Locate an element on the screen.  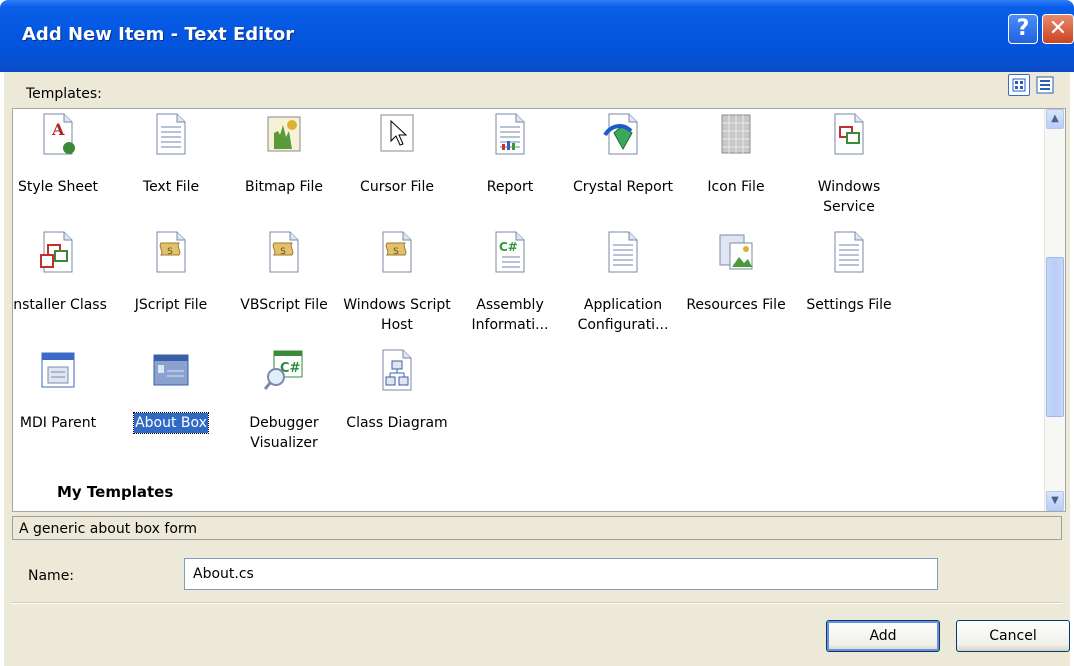
crystal-report-icon is located at coordinates (620, 134).